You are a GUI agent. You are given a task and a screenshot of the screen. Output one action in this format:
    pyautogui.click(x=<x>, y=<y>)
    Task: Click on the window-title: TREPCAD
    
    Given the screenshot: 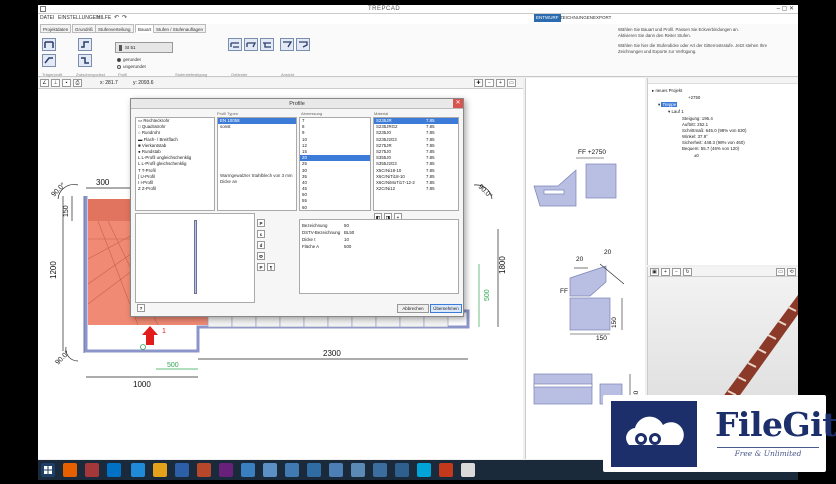 What is the action you would take?
    pyautogui.click(x=384, y=9)
    